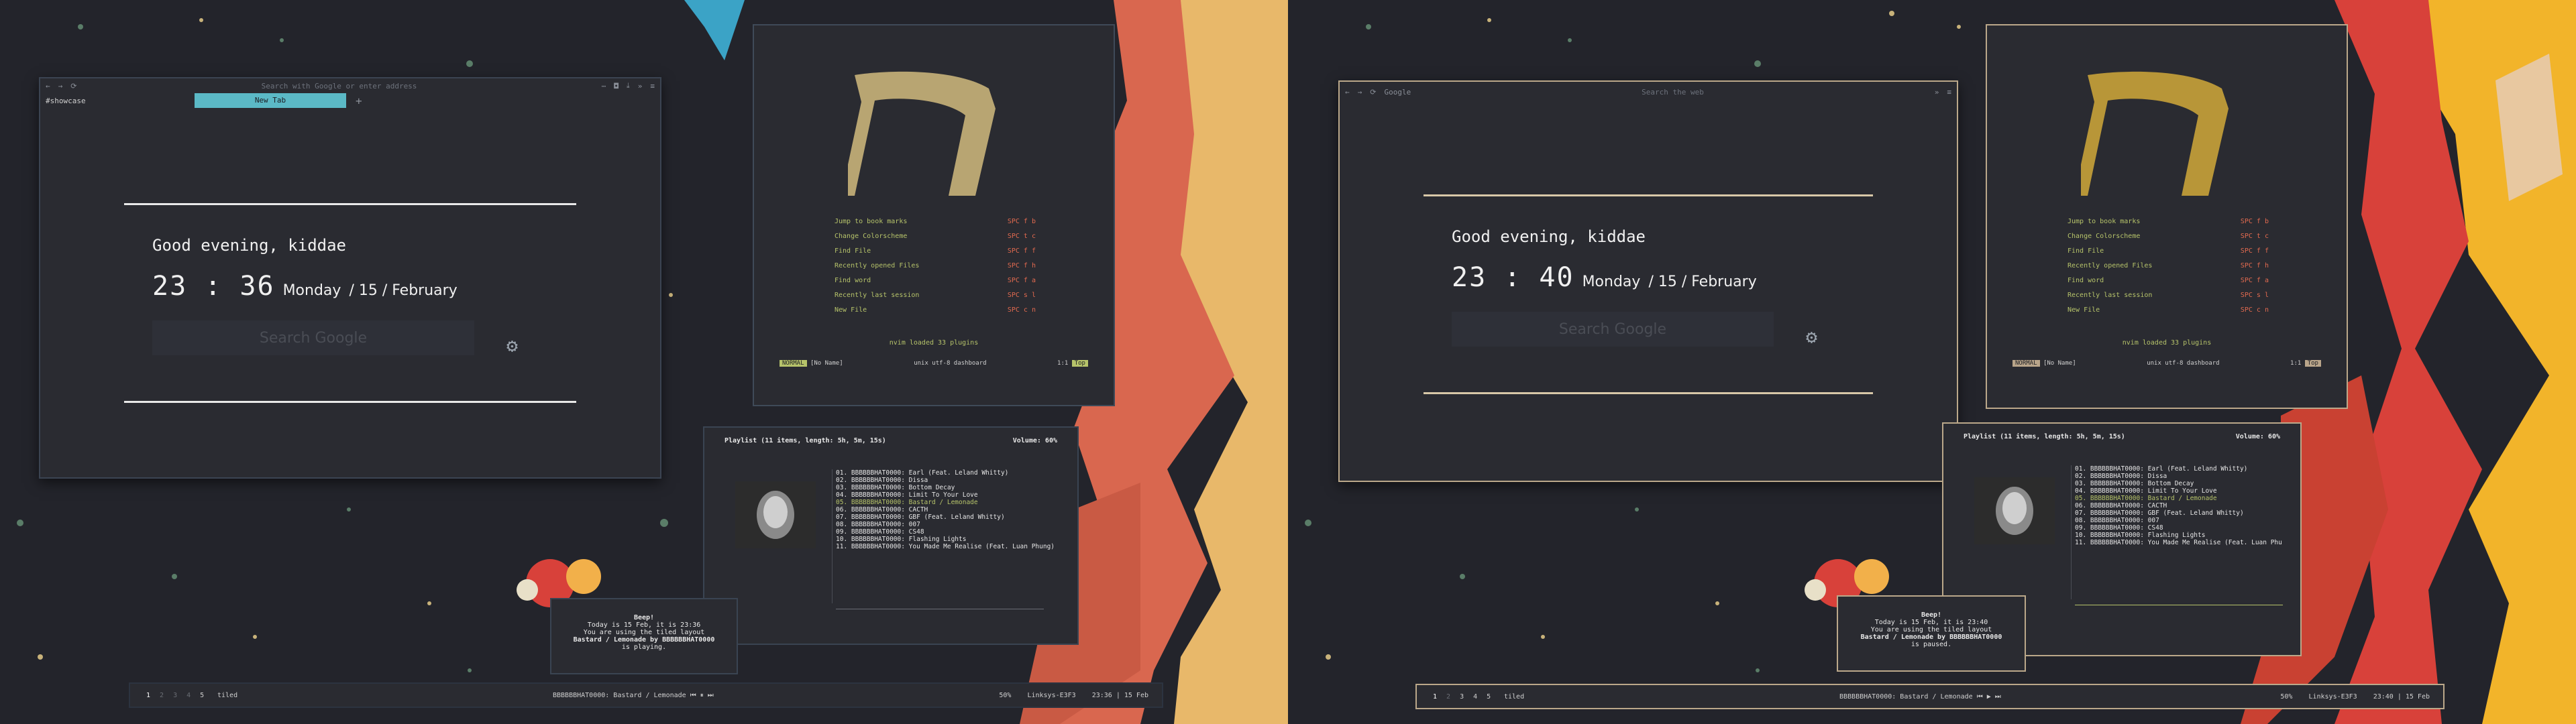 Image resolution: width=2576 pixels, height=724 pixels. Describe the element at coordinates (227, 695) in the screenshot. I see `layout-label: tiled` at that location.